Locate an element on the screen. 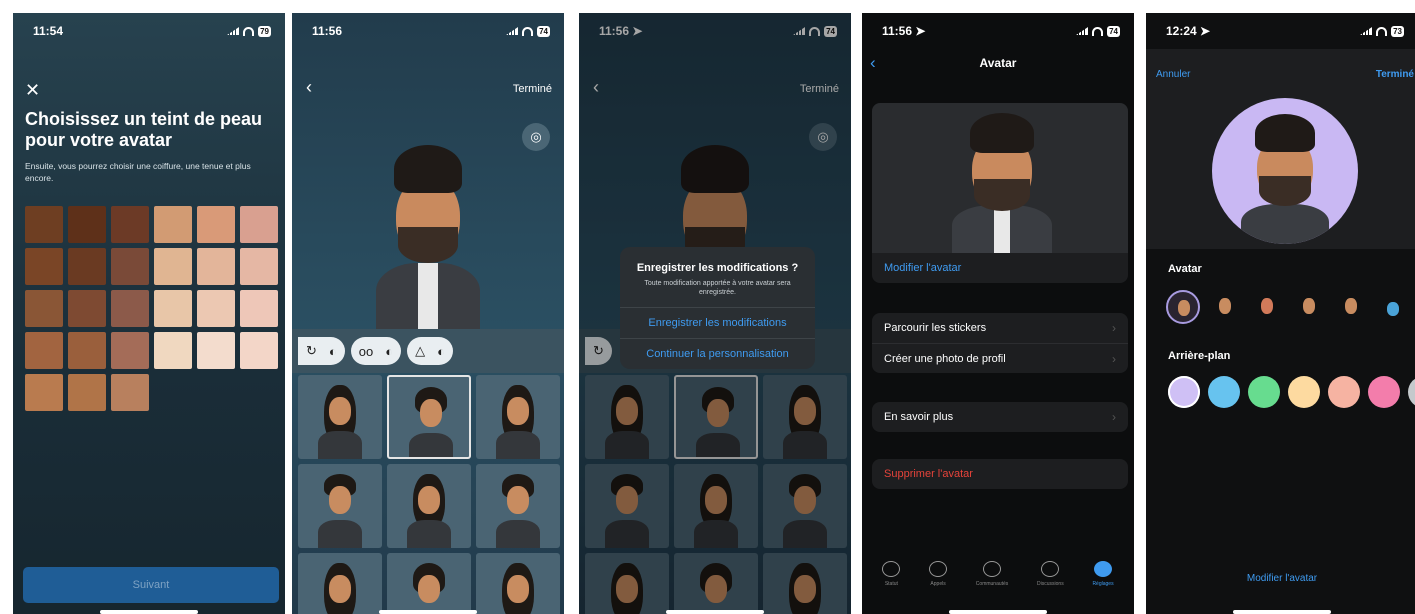  delete-avatar-button: Supprimer l'avatar is located at coordinates (1000, 474).